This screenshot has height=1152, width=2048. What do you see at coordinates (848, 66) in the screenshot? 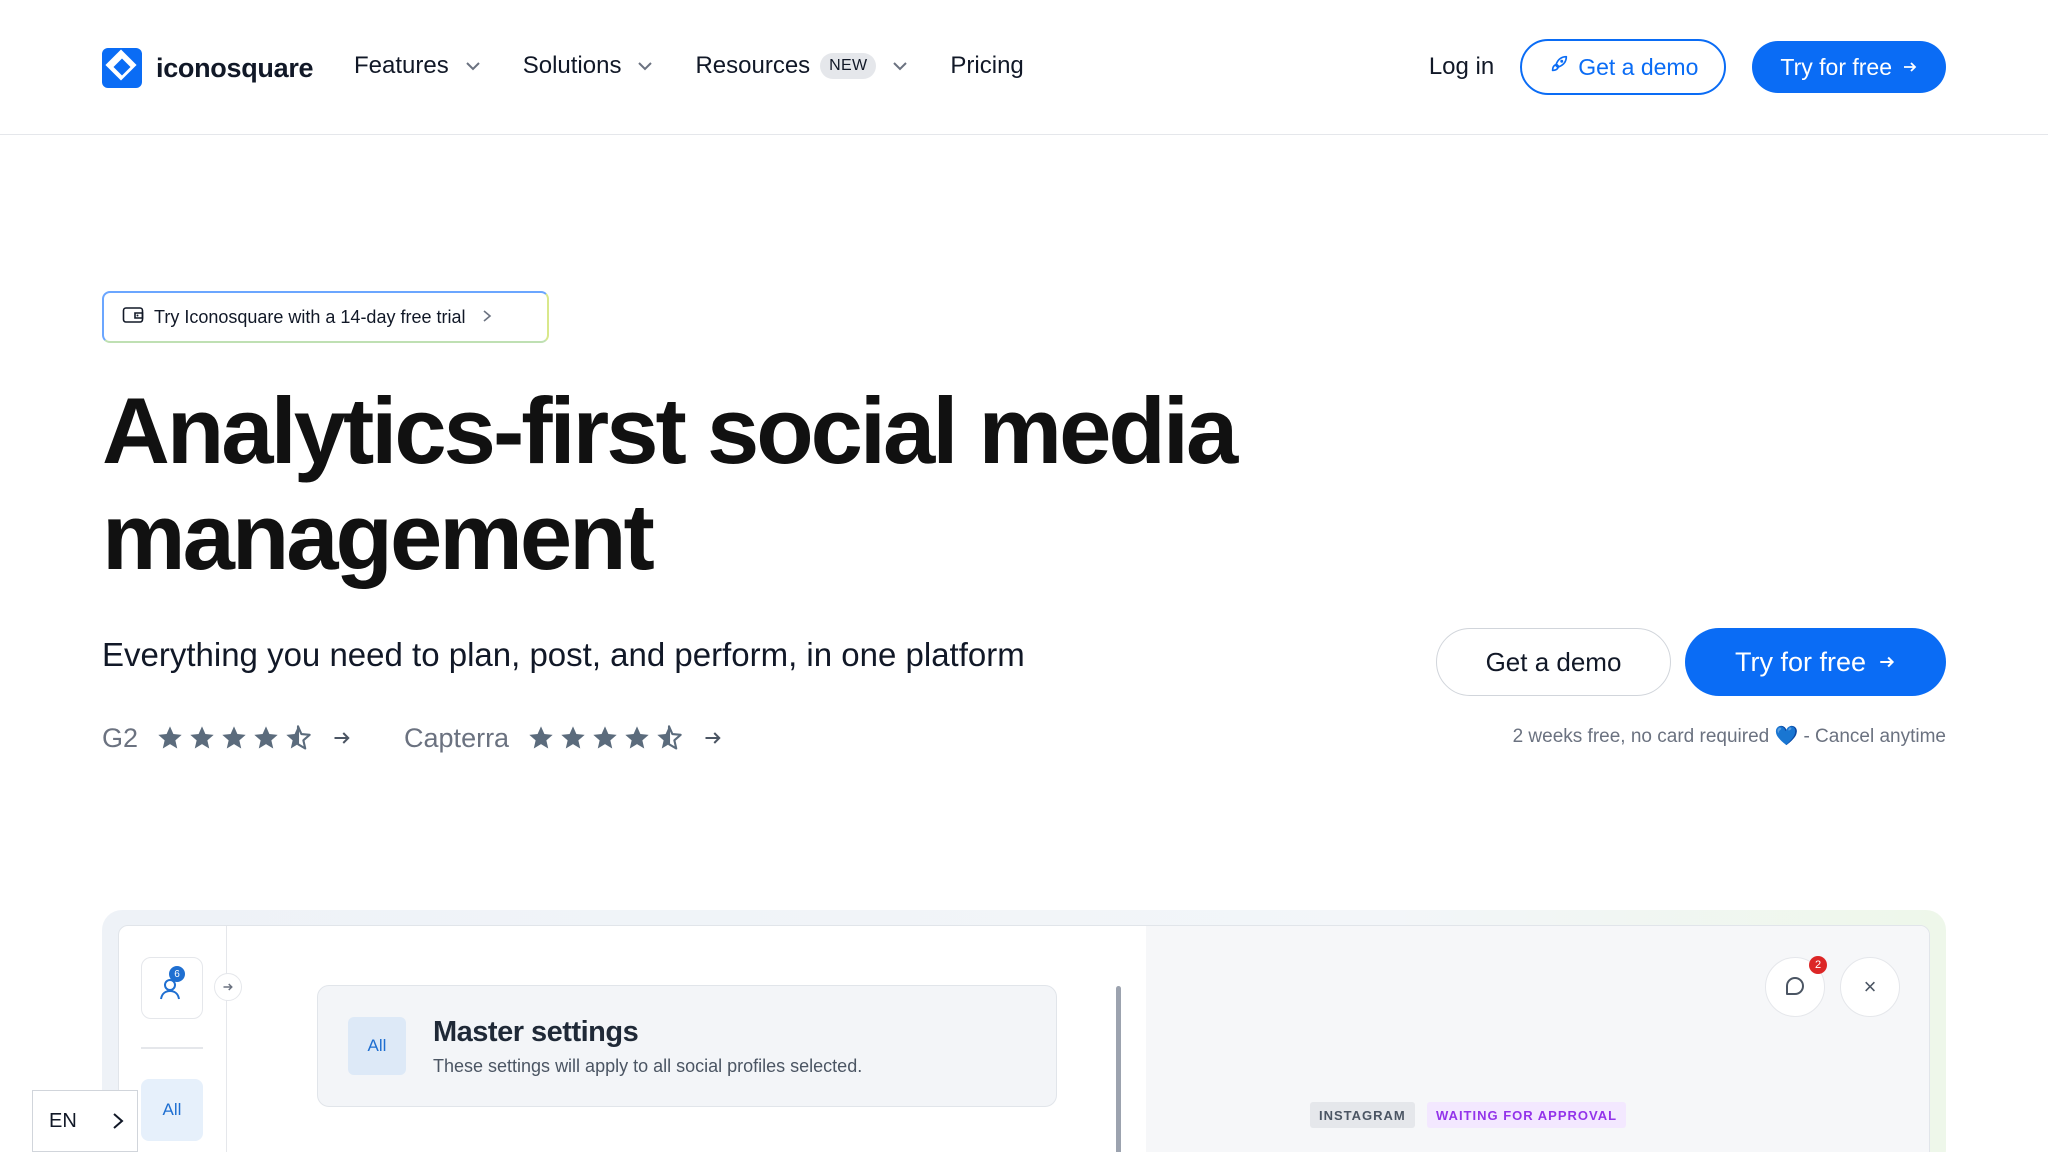
I see `new-badge: NEW` at bounding box center [848, 66].